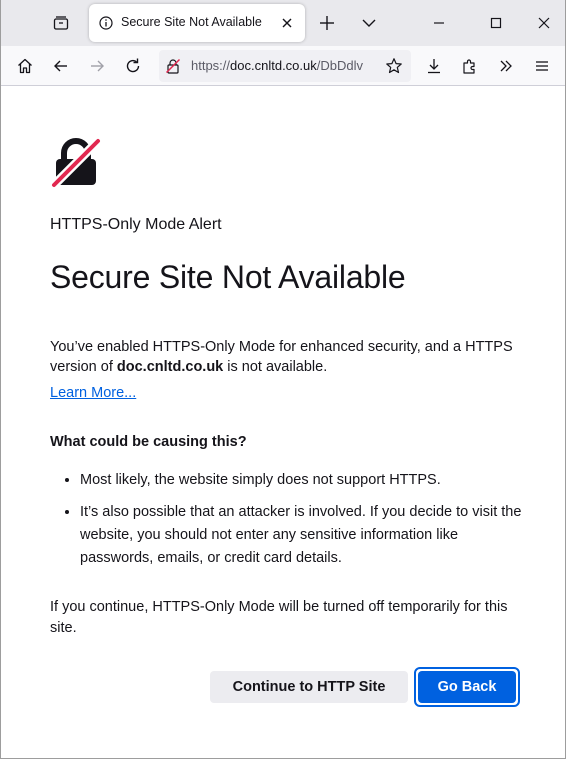  Describe the element at coordinates (211, 65) in the screenshot. I see `url-prefix: https://` at that location.